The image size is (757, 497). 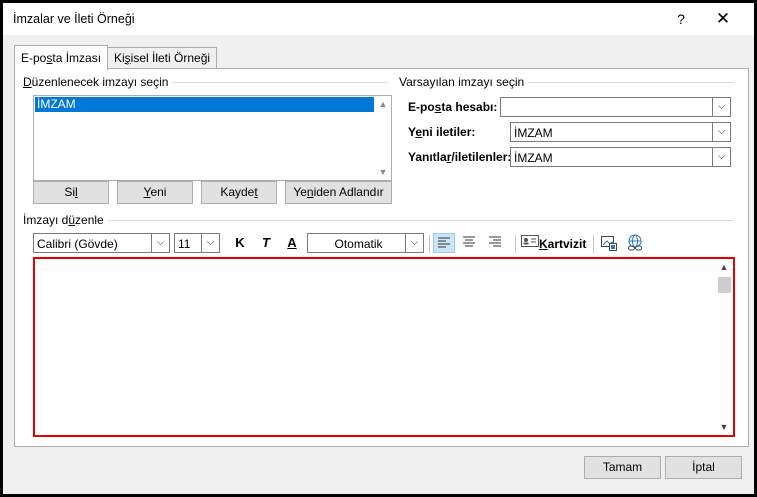 What do you see at coordinates (635, 243) in the screenshot?
I see `hyperlink-icon` at bounding box center [635, 243].